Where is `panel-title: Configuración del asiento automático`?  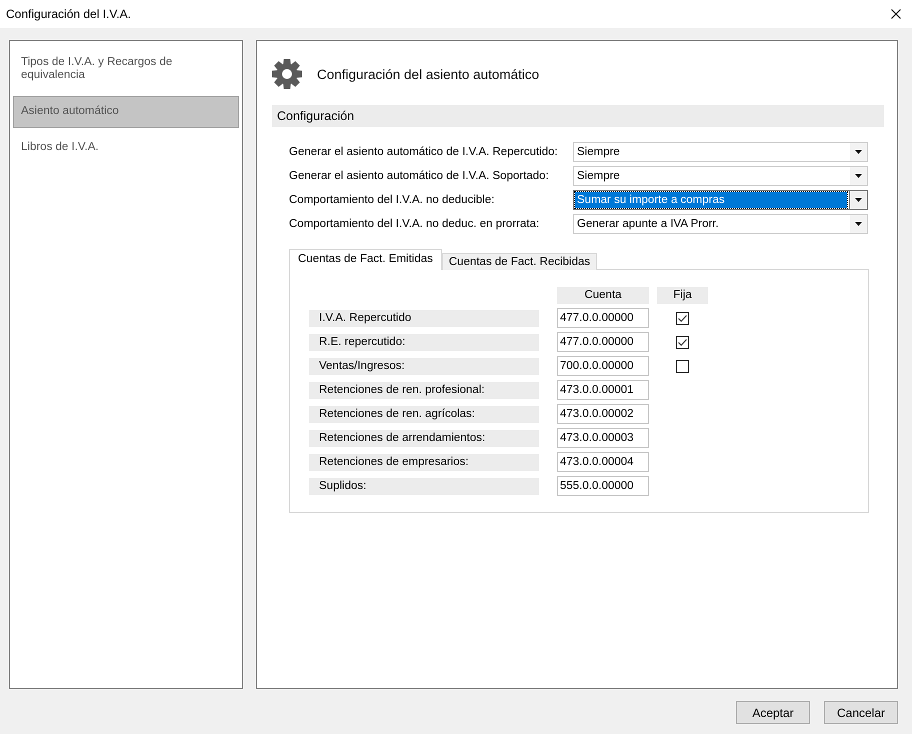
panel-title: Configuración del asiento automático is located at coordinates (428, 74).